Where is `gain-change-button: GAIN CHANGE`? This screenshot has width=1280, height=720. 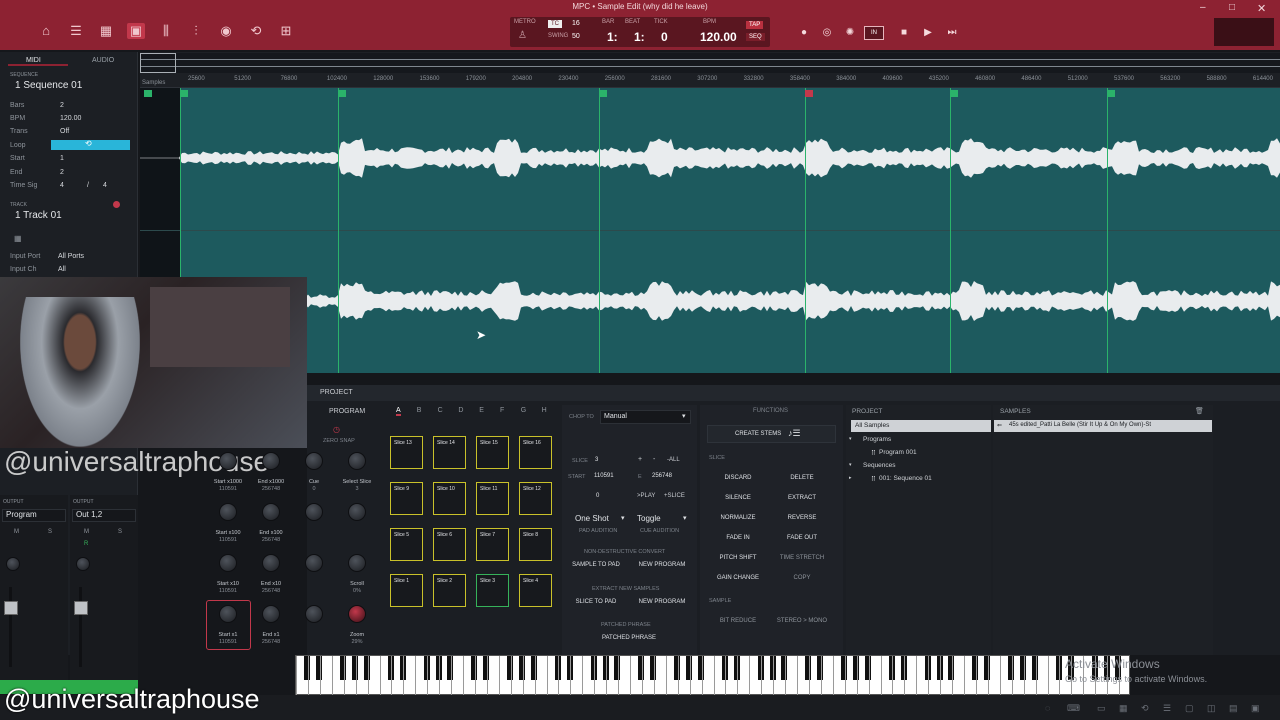
gain-change-button: GAIN CHANGE is located at coordinates (738, 578).